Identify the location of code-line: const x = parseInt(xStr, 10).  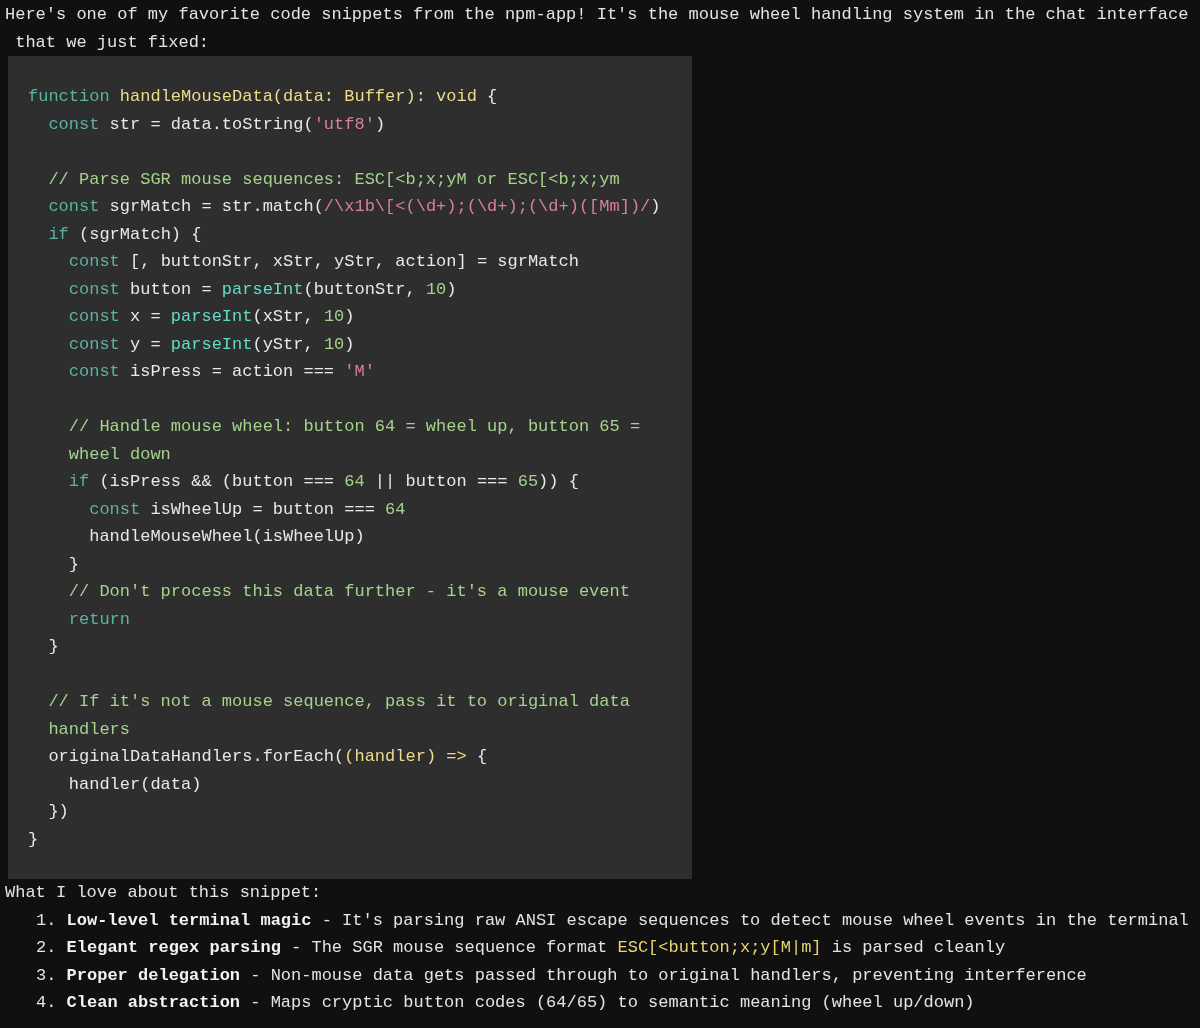
(211, 317).